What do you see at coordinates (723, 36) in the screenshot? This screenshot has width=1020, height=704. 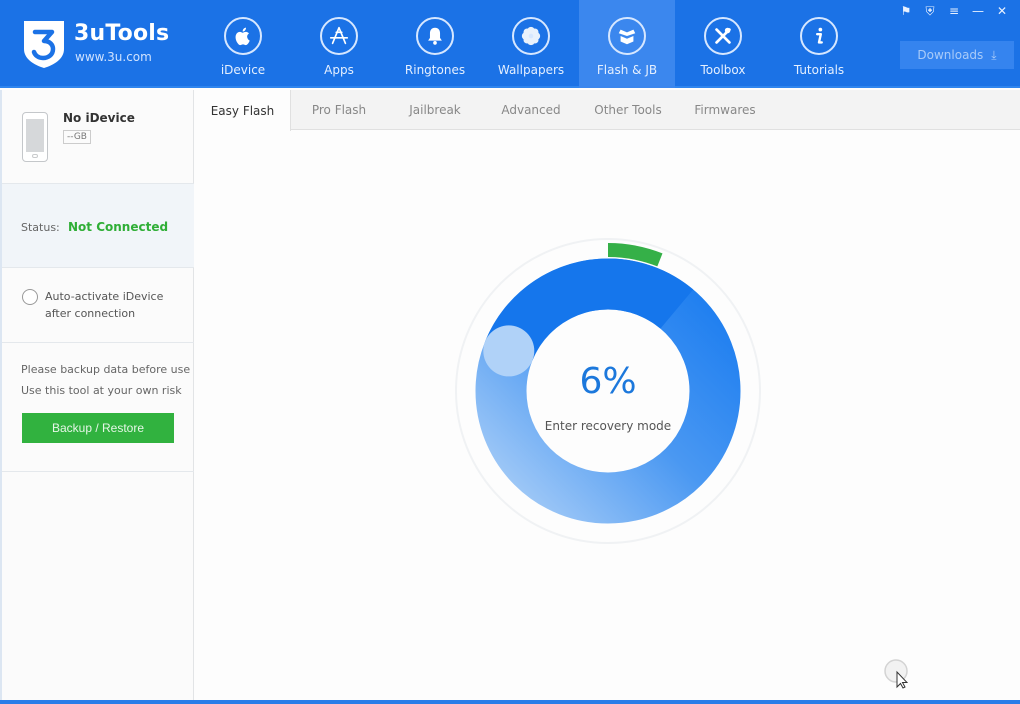 I see `tools-icon` at bounding box center [723, 36].